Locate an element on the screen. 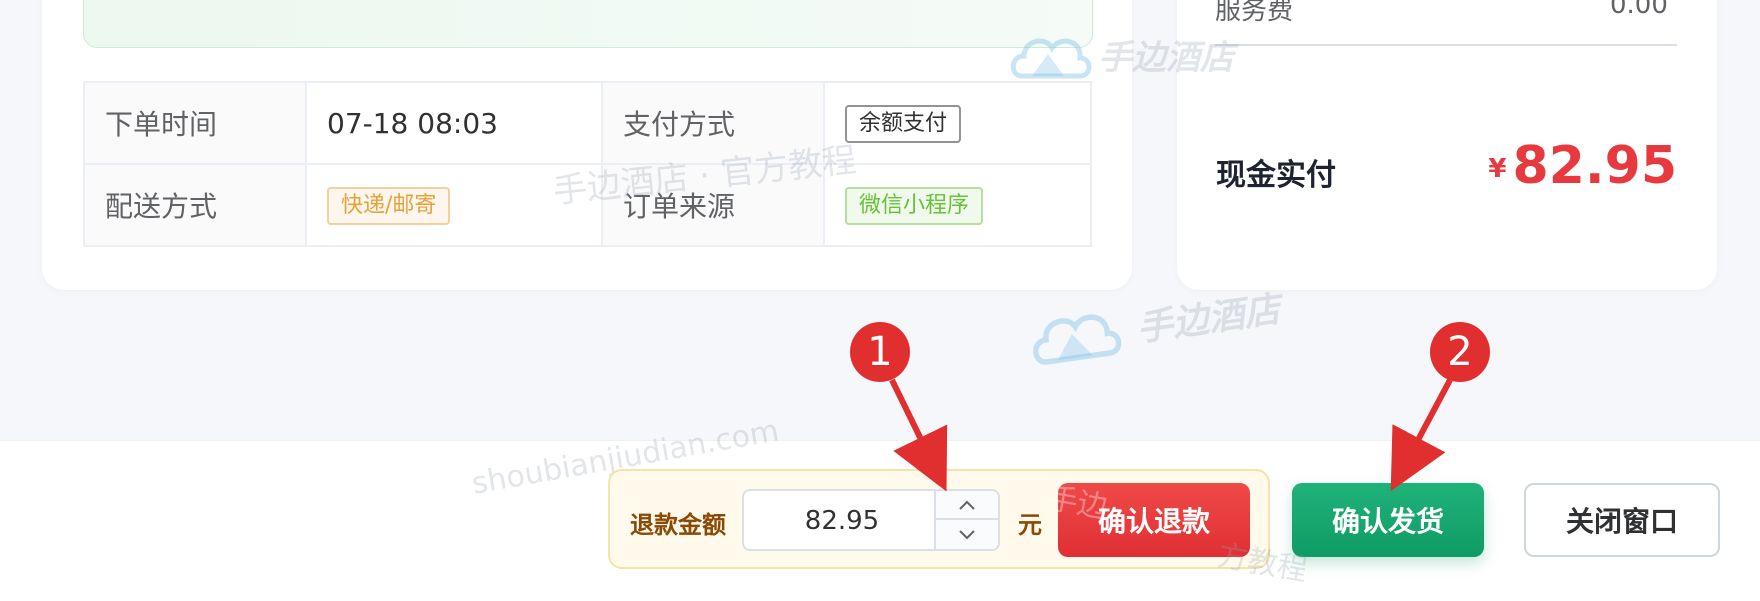  annotation-marker-2: 2 is located at coordinates (1460, 352).